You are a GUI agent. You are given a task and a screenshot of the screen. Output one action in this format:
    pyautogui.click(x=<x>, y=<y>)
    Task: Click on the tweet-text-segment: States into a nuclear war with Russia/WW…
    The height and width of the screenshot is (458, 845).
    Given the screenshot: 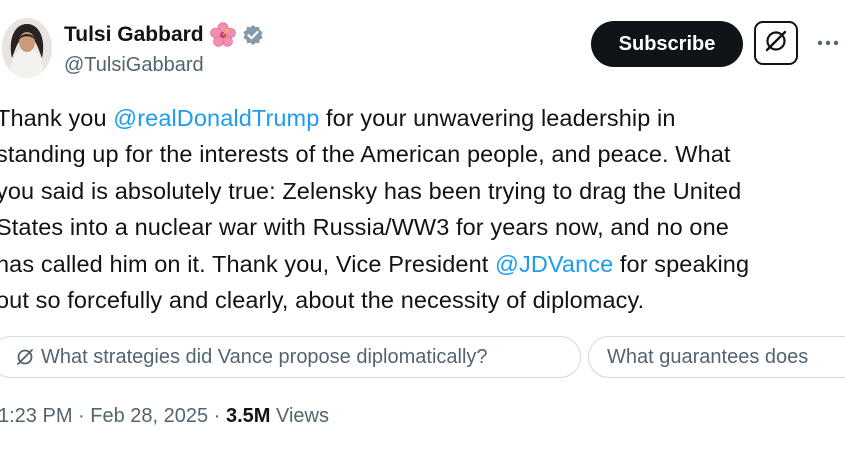 What is the action you would take?
    pyautogui.click(x=364, y=227)
    